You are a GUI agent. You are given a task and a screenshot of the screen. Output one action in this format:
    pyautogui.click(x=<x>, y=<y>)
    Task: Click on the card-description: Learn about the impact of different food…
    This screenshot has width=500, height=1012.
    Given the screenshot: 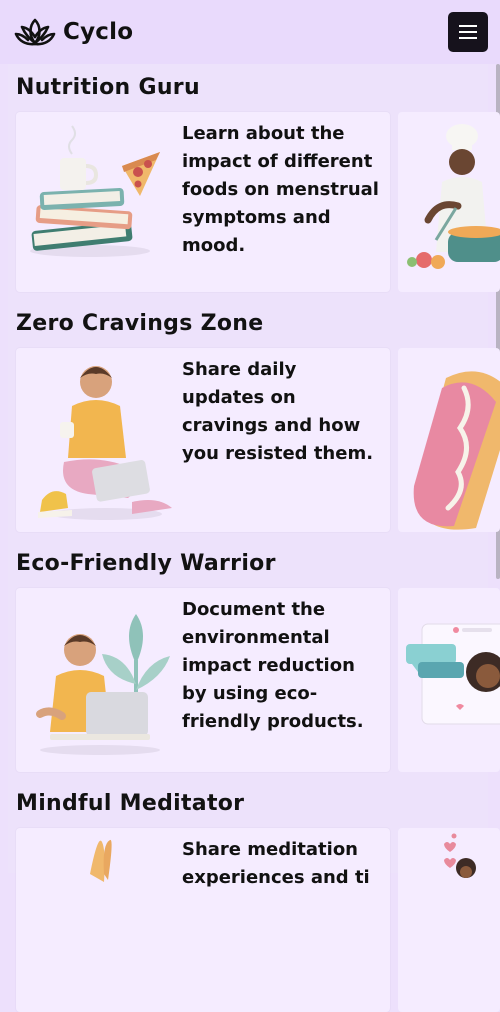 What is the action you would take?
    pyautogui.click(x=280, y=189)
    